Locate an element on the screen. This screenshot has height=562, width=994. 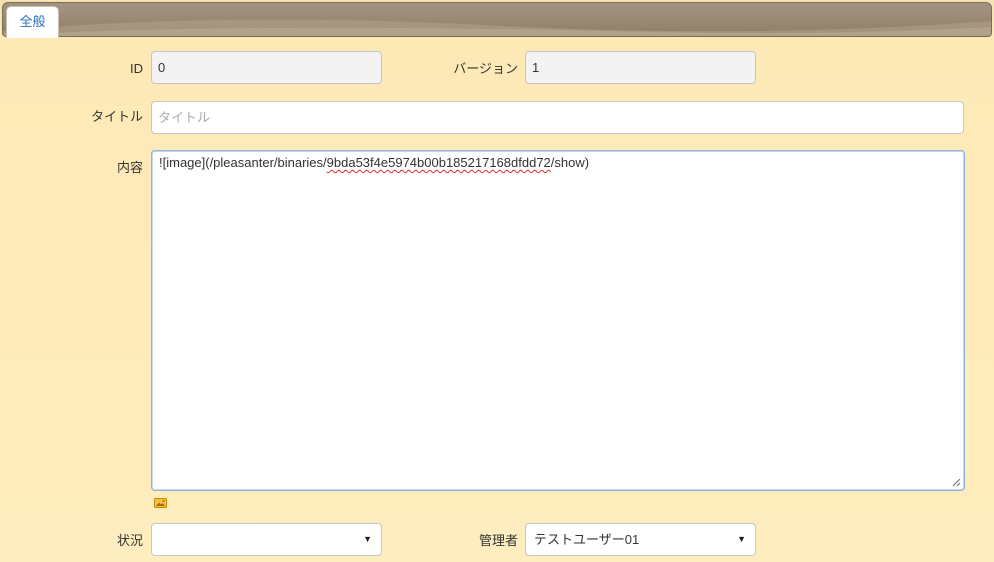
id-label: ID is located at coordinates (136, 68).